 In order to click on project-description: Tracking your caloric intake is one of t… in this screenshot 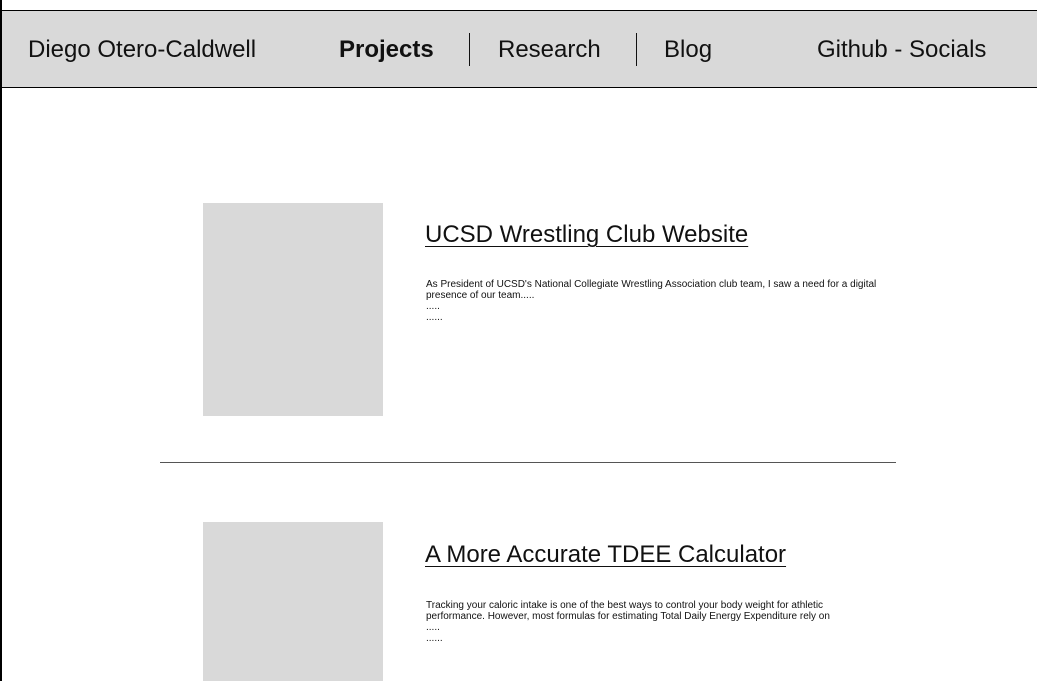, I will do `click(651, 622)`.